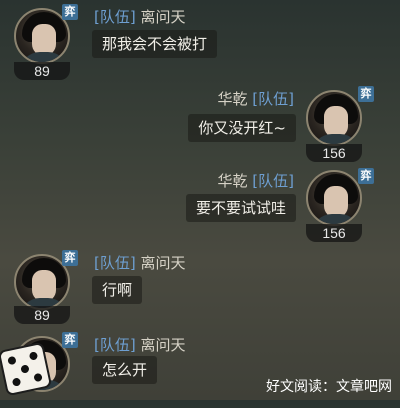 The image size is (400, 408). I want to click on dice-icon, so click(25, 369).